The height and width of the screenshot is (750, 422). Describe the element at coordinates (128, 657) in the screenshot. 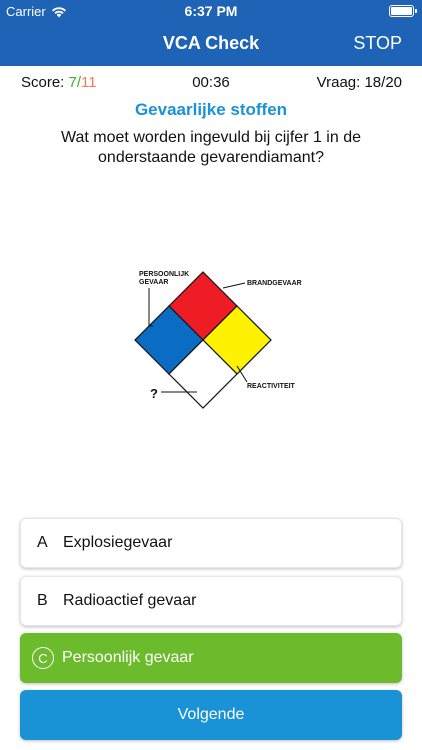

I see `answer-text: Persoonlijk gevaar` at that location.